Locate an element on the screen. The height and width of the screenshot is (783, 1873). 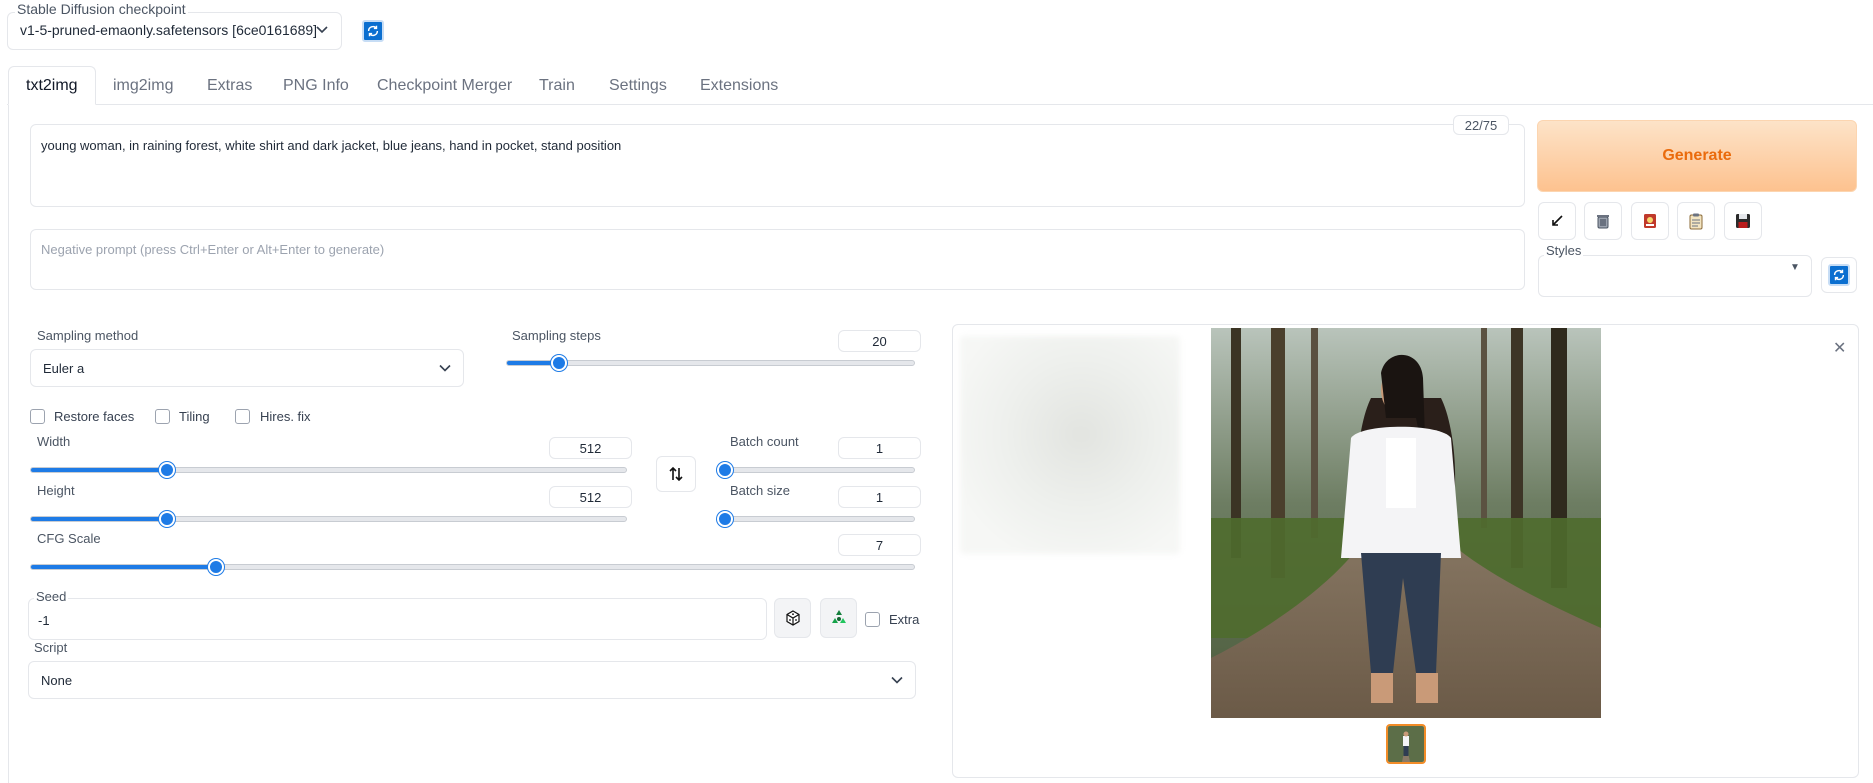
width-slider is located at coordinates (328, 470).